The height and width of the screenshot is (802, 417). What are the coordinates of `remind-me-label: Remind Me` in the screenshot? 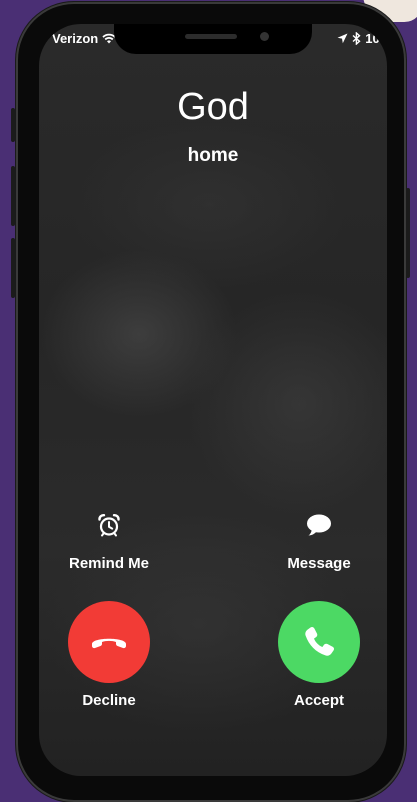 It's located at (108, 563).